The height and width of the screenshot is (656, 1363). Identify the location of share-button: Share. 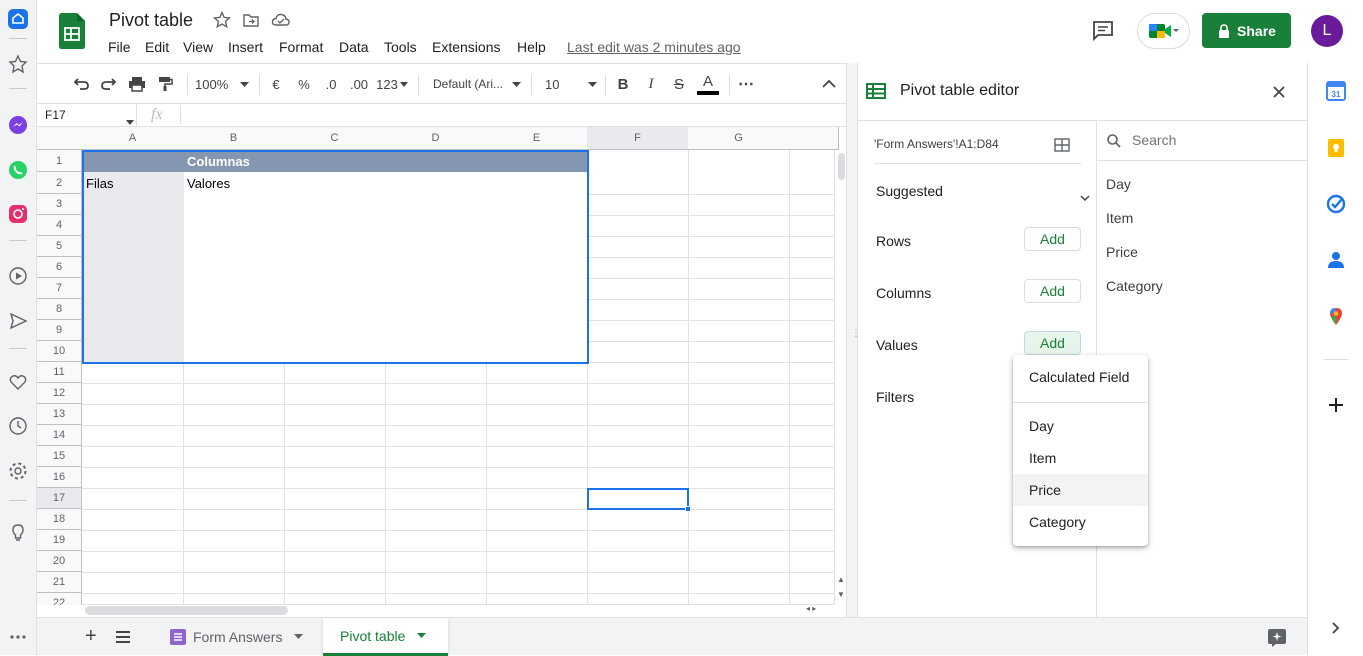
(1246, 30).